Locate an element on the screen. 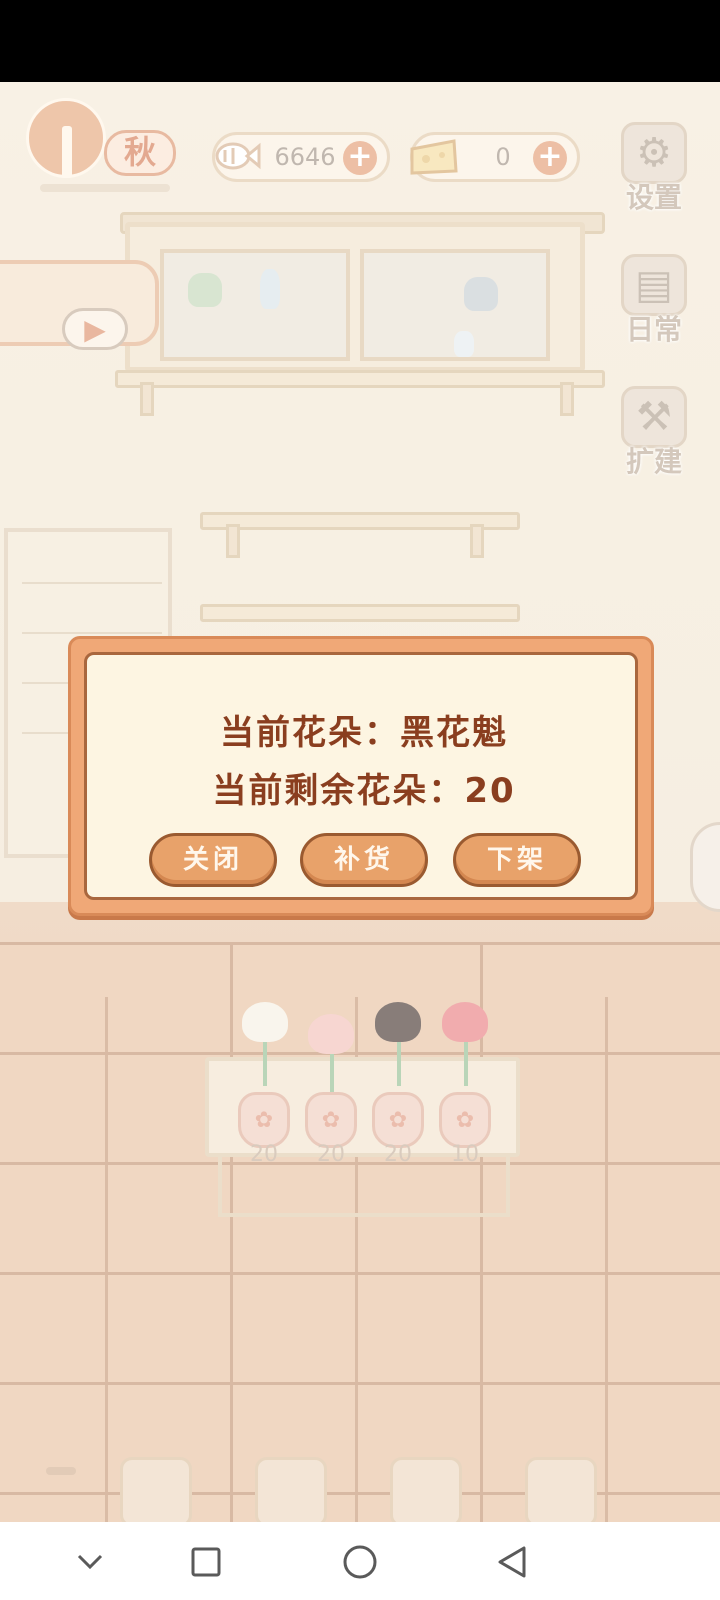  chevron-down-icon is located at coordinates (90, 1562).